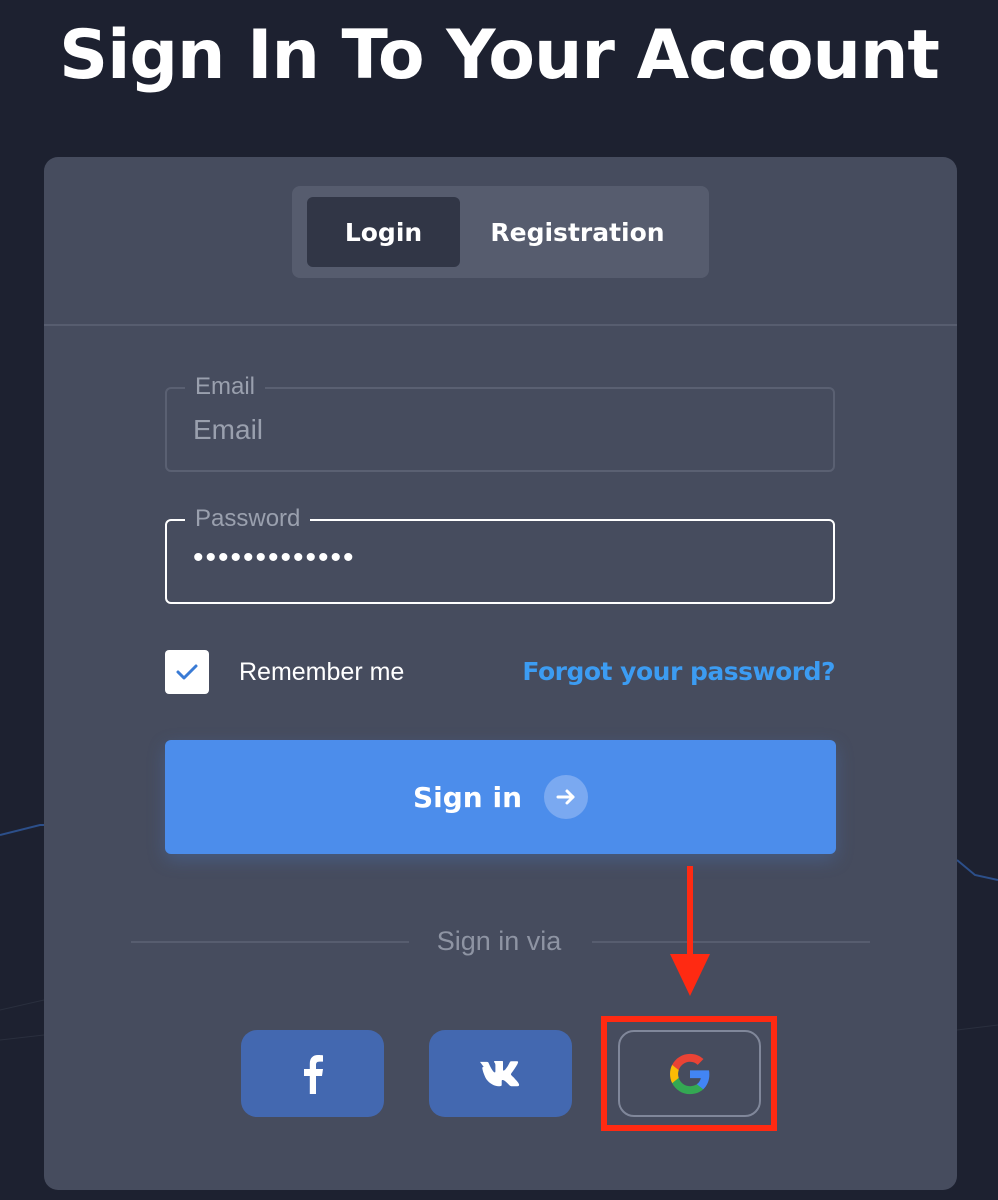 The image size is (998, 1200). I want to click on email-input, so click(493, 430).